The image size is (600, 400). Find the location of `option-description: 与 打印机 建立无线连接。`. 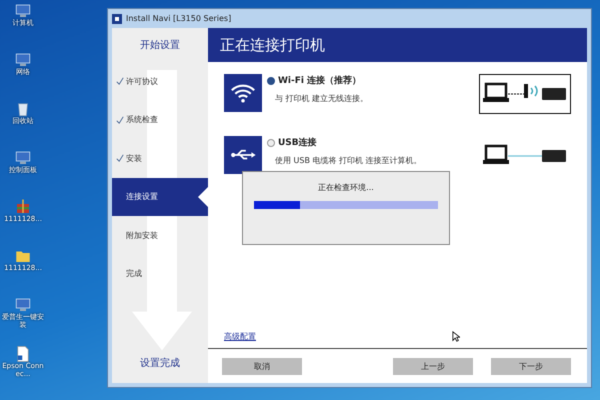

option-description: 与 打印机 建立无线连接。 is located at coordinates (322, 98).